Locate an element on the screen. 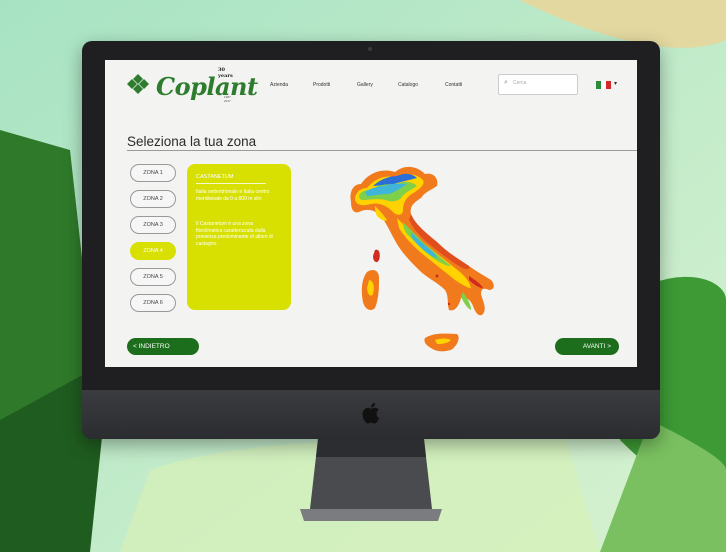  imac-stand is located at coordinates (371, 480).